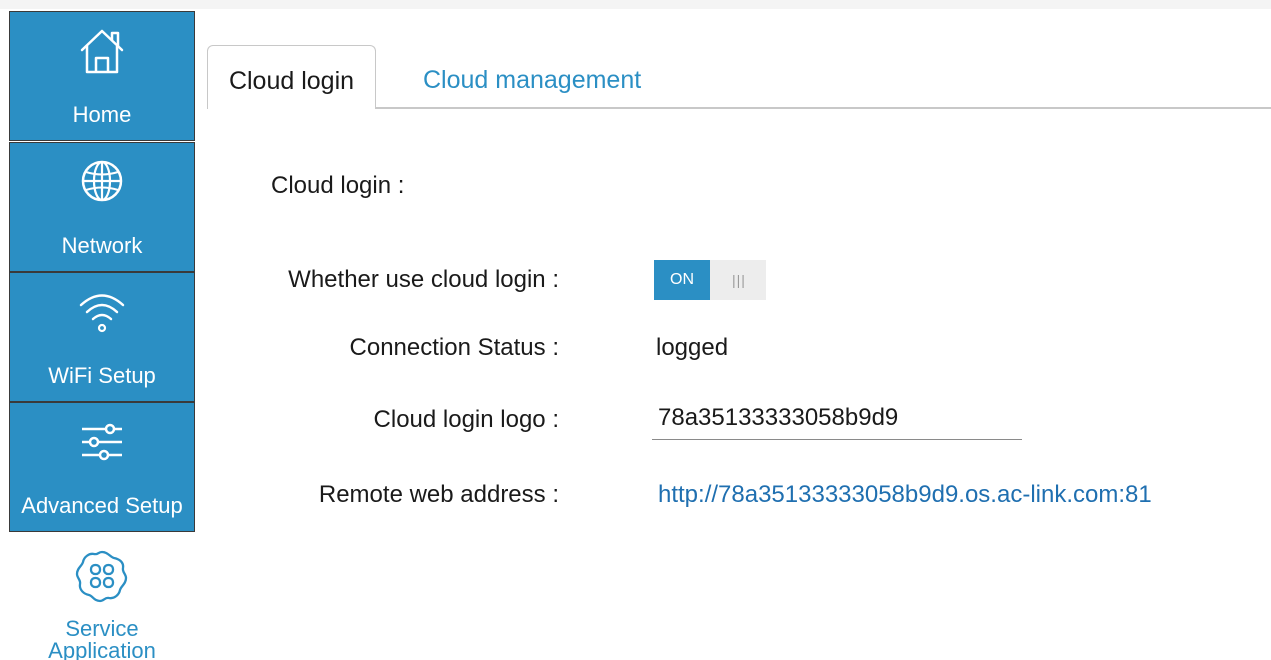  I want to click on sidebar-item-network-label: Network, so click(102, 245).